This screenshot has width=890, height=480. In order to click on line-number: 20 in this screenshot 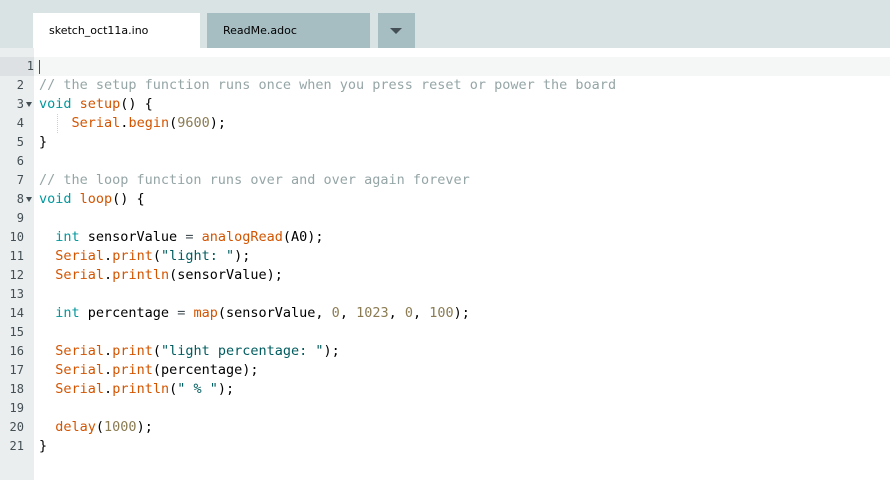, I will do `click(12, 427)`.